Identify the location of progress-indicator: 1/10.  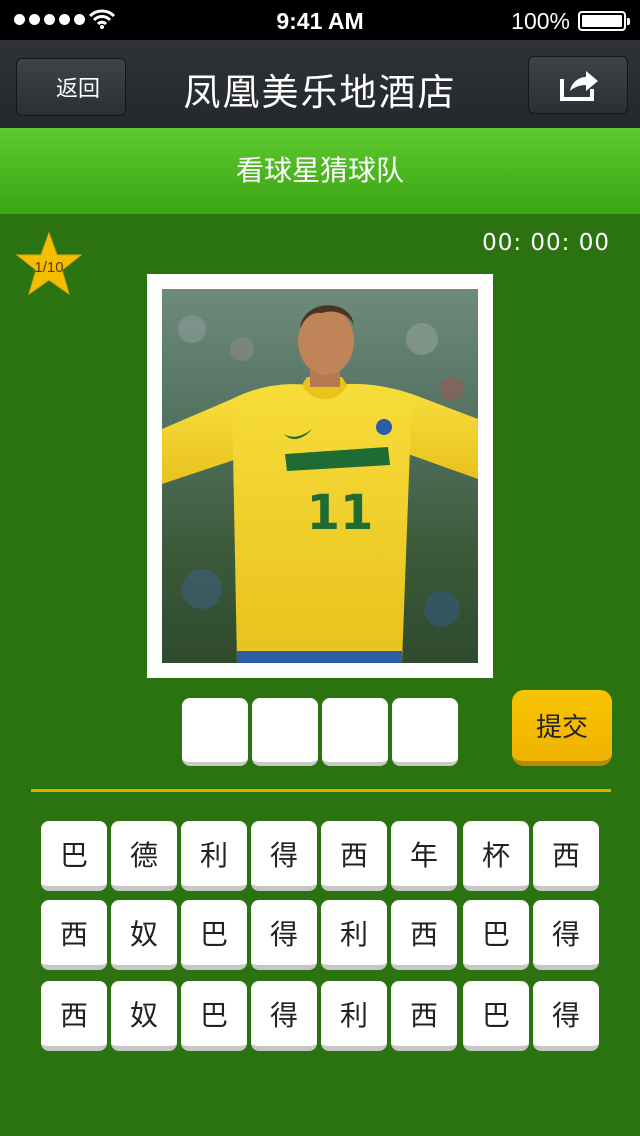
(49, 267).